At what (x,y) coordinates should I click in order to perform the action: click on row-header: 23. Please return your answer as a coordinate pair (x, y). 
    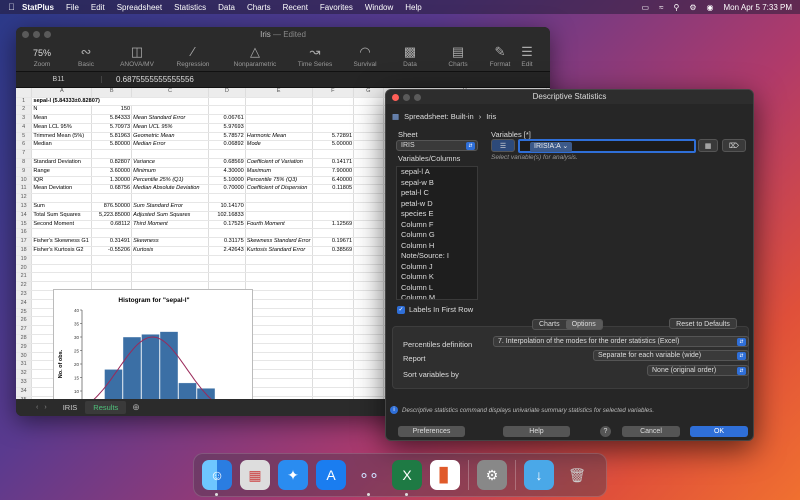
    Looking at the image, I should click on (24, 295).